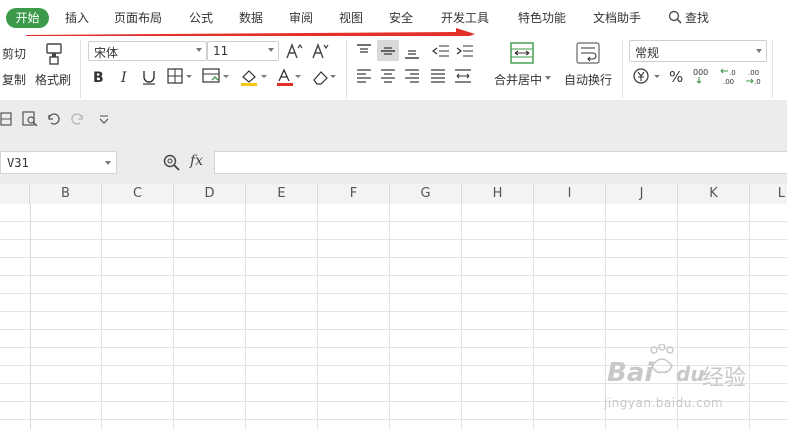 This screenshot has width=787, height=429. I want to click on name-box: V31, so click(58, 162).